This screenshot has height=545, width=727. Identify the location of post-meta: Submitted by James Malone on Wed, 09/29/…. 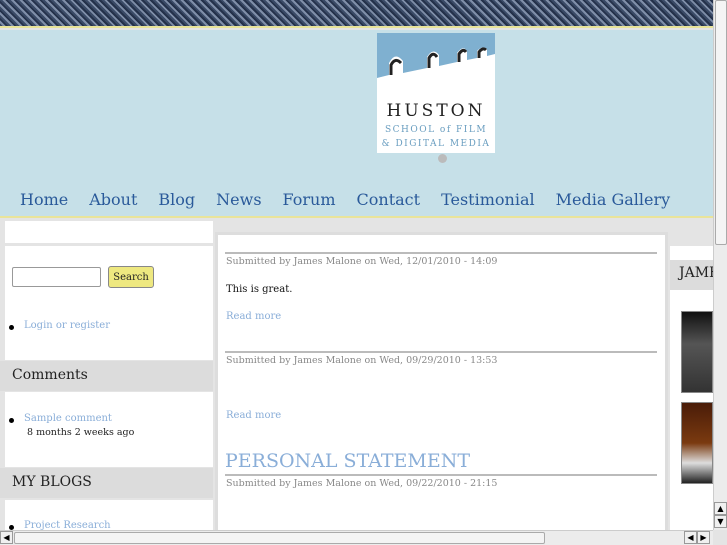
(362, 360).